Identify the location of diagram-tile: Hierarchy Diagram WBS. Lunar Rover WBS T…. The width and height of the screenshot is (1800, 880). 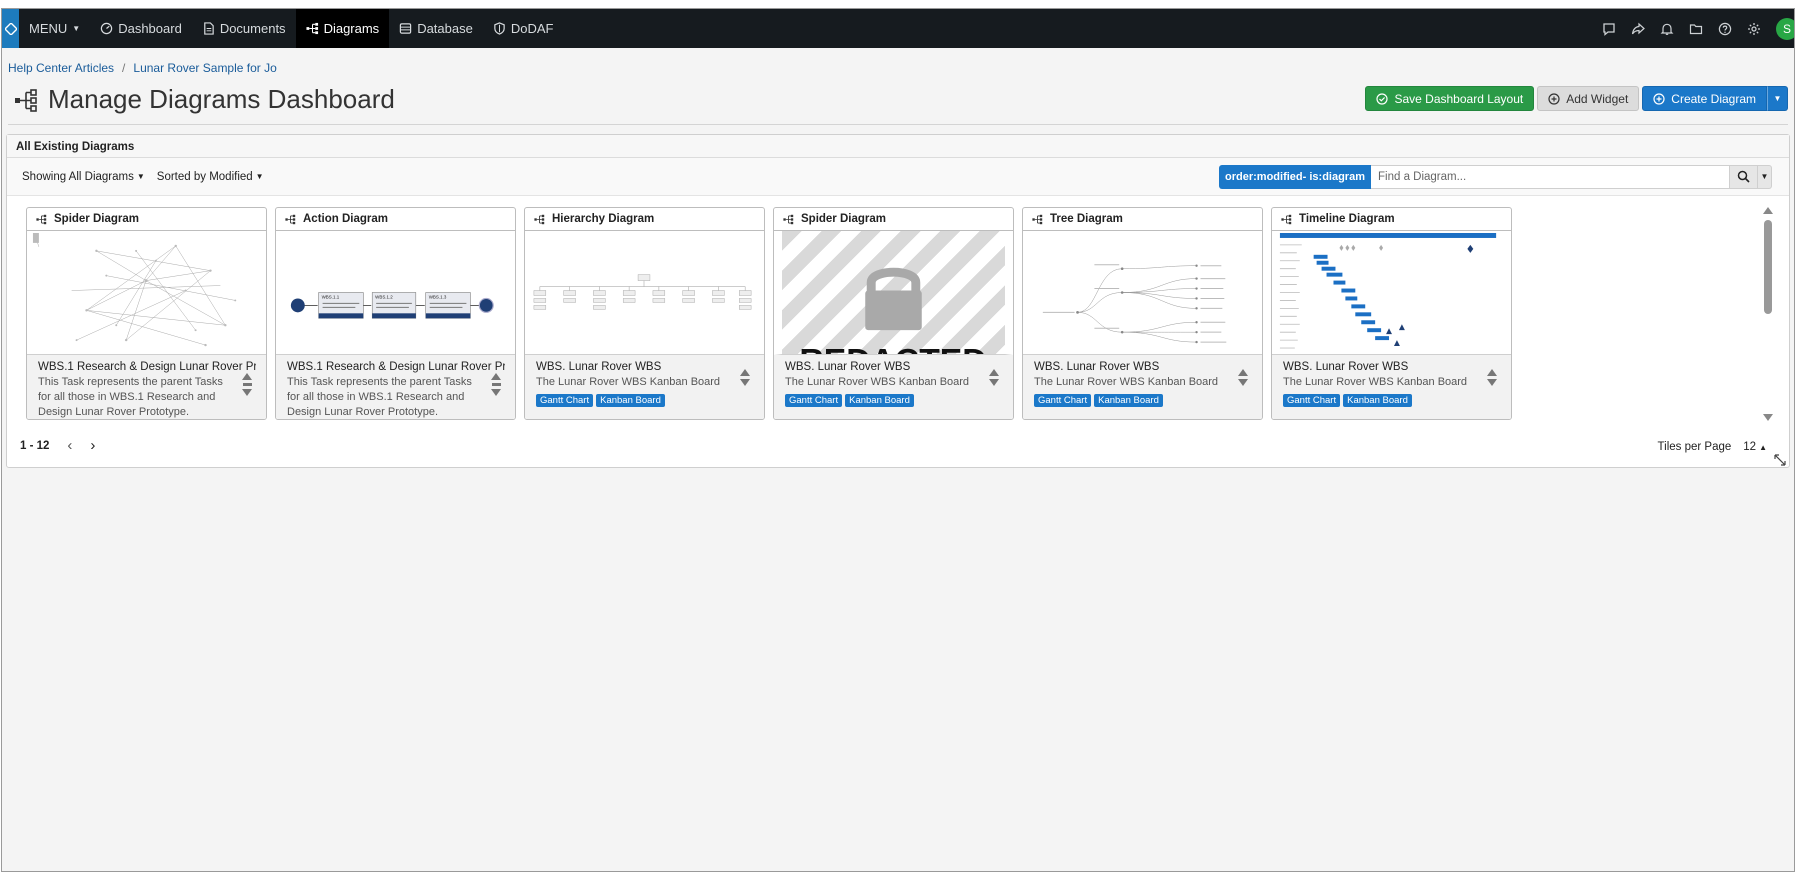
(644, 313).